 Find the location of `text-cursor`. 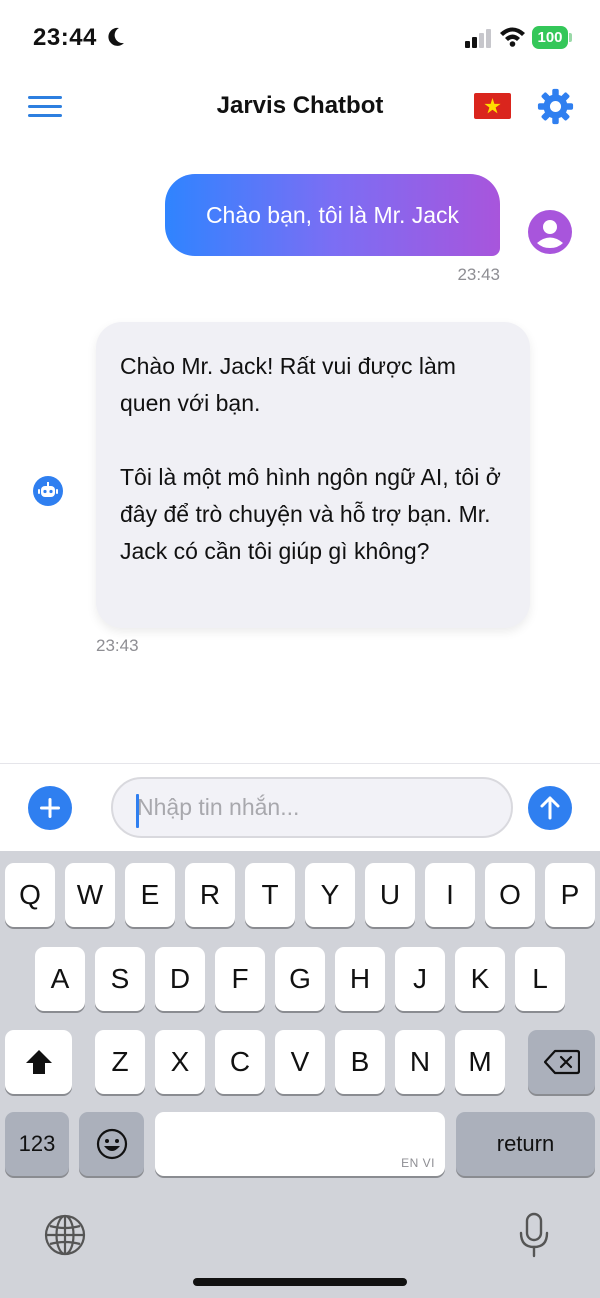

text-cursor is located at coordinates (137, 811).